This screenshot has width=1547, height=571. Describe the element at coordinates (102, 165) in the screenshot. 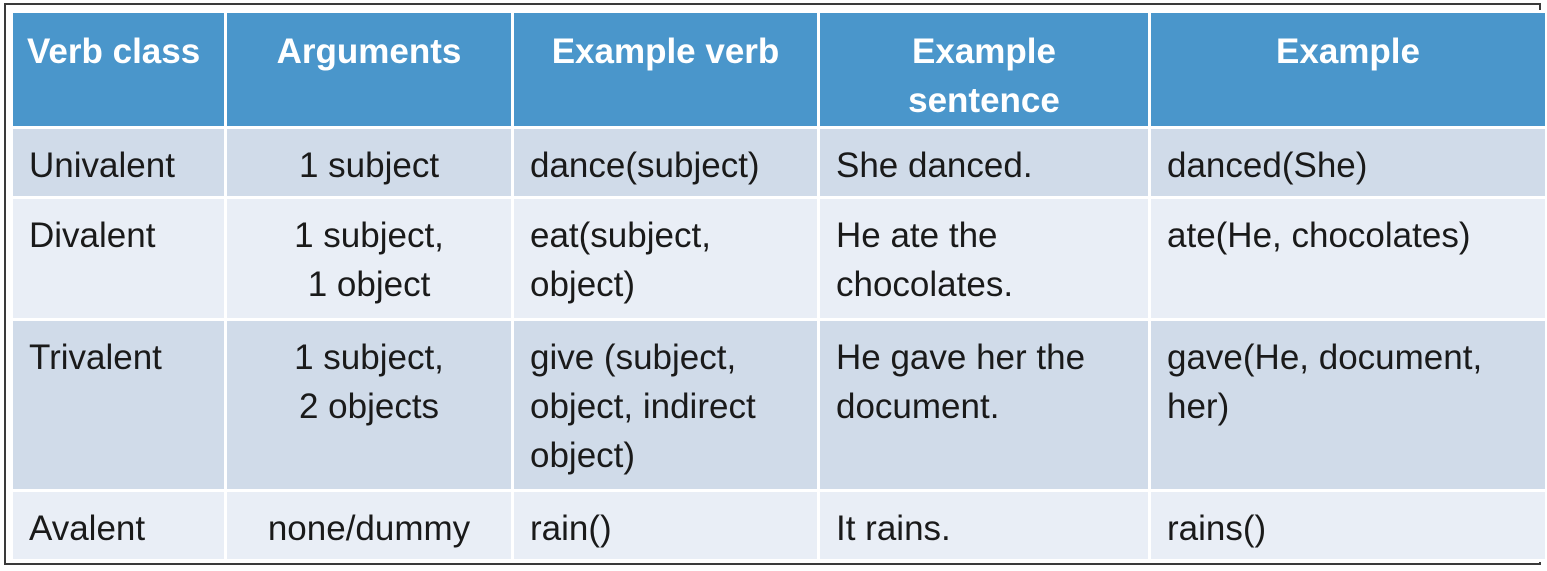

I see `cell-text: Univalent` at that location.